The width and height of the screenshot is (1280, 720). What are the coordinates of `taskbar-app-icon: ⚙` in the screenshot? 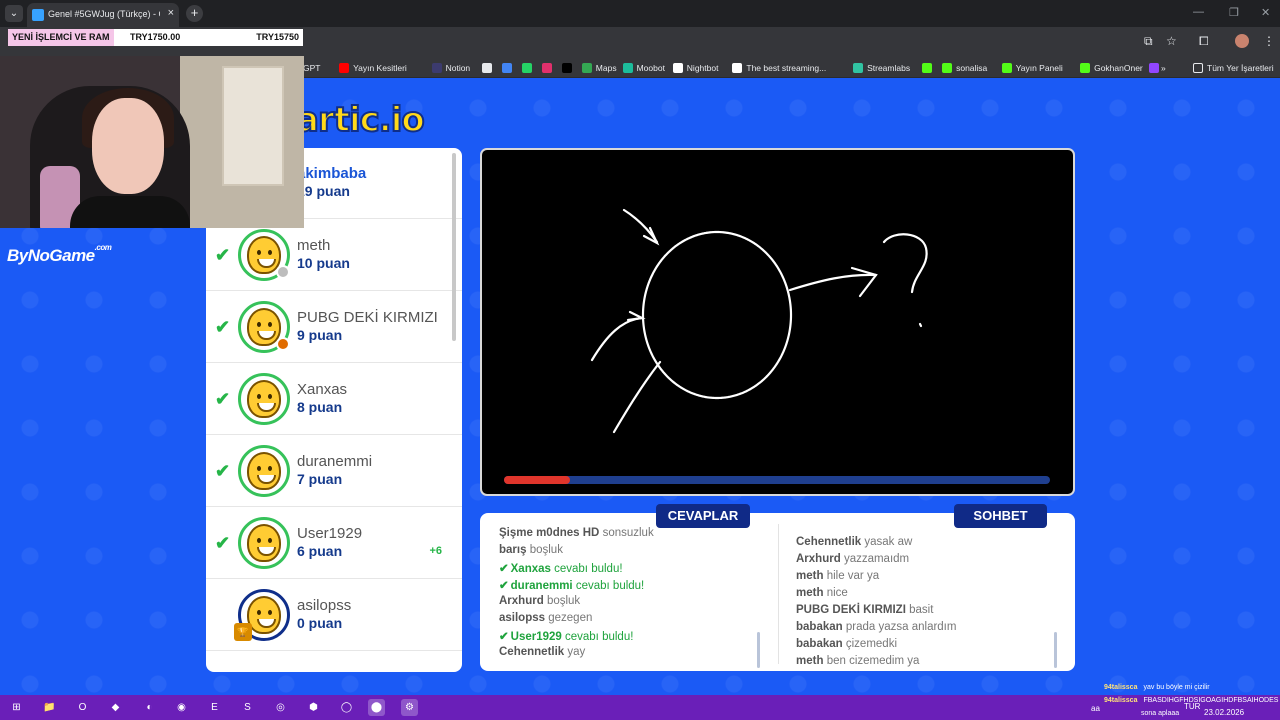 It's located at (409, 707).